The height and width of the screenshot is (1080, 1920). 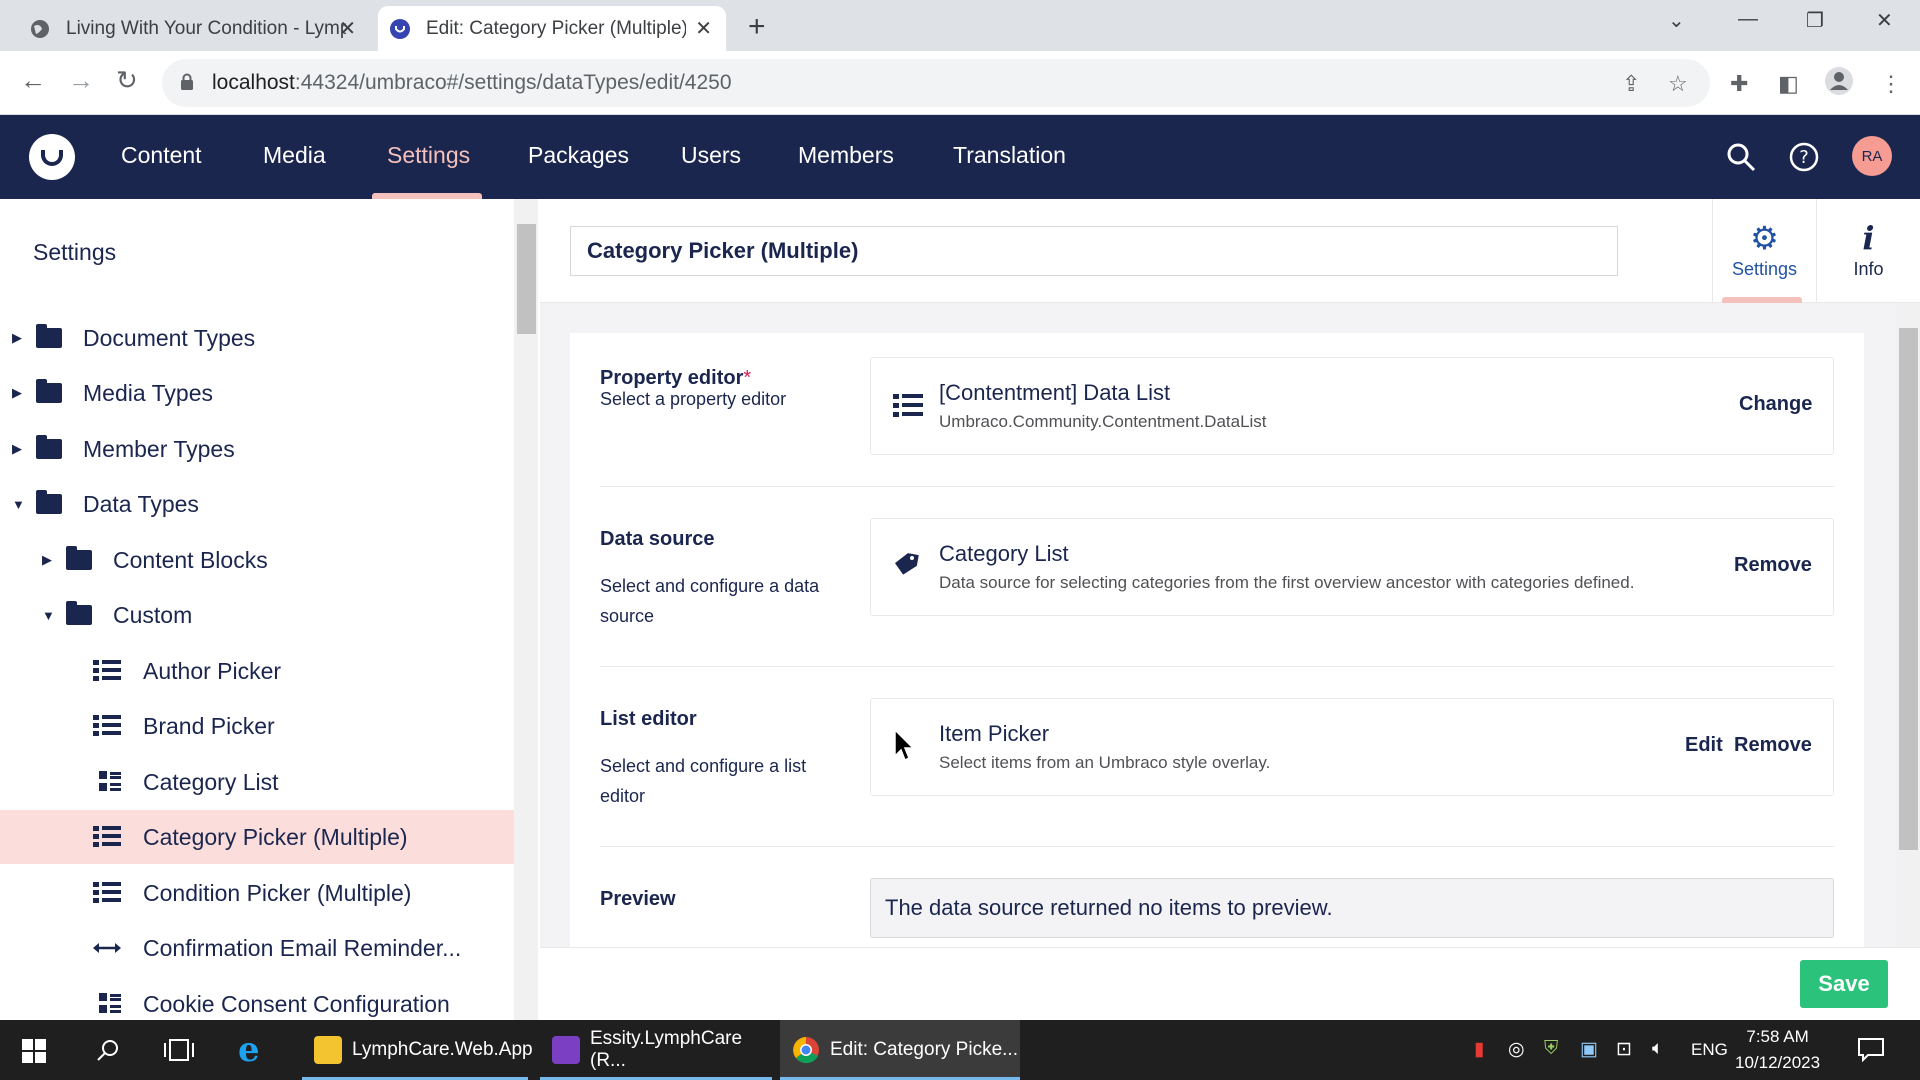 What do you see at coordinates (179, 1050) in the screenshot?
I see `task-view-icon` at bounding box center [179, 1050].